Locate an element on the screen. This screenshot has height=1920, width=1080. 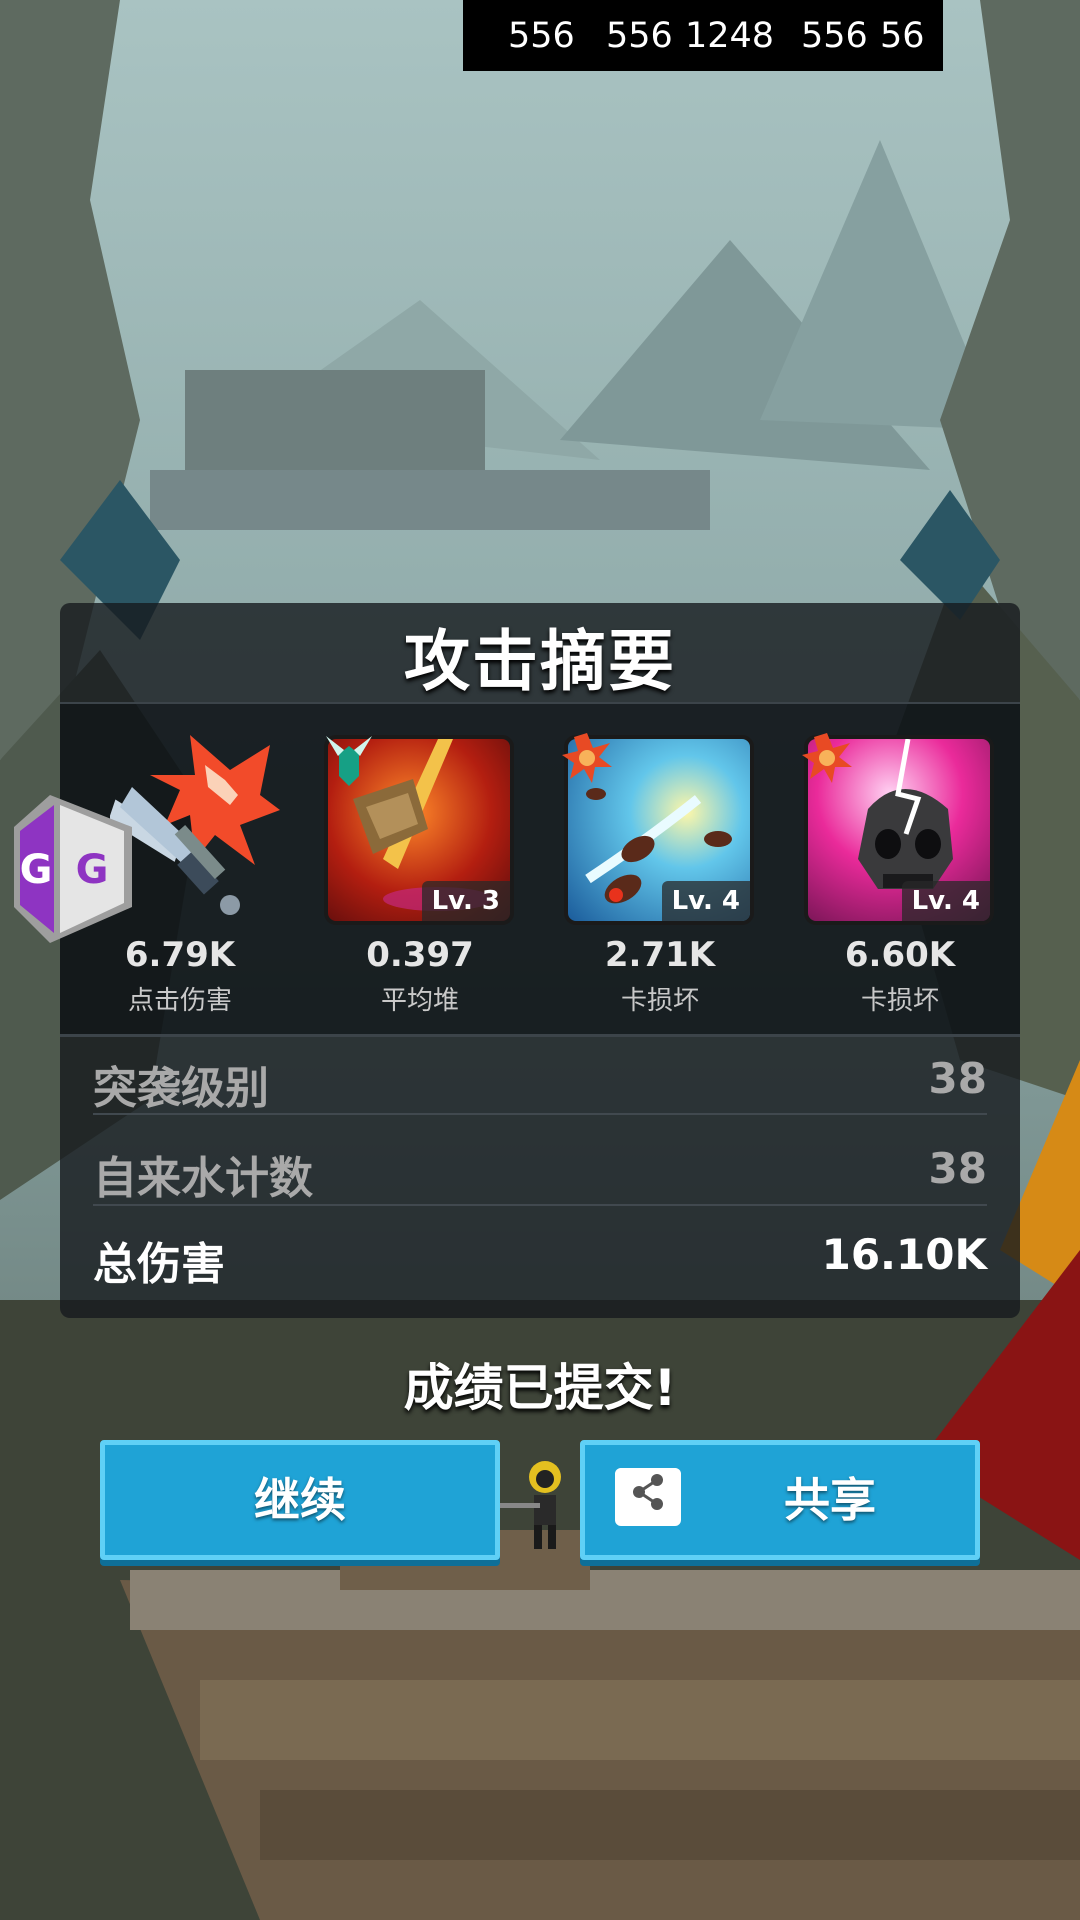
hero-character is located at coordinates (530, 1505).